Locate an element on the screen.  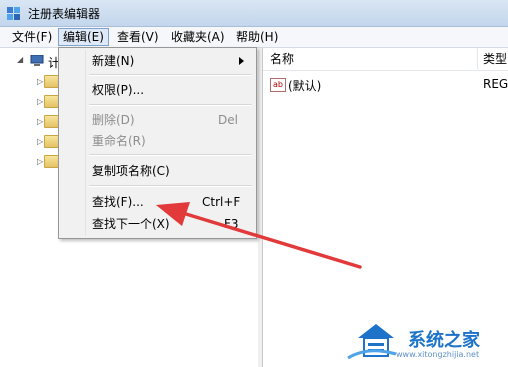
annotation-arrow-icon is located at coordinates (259, 235).